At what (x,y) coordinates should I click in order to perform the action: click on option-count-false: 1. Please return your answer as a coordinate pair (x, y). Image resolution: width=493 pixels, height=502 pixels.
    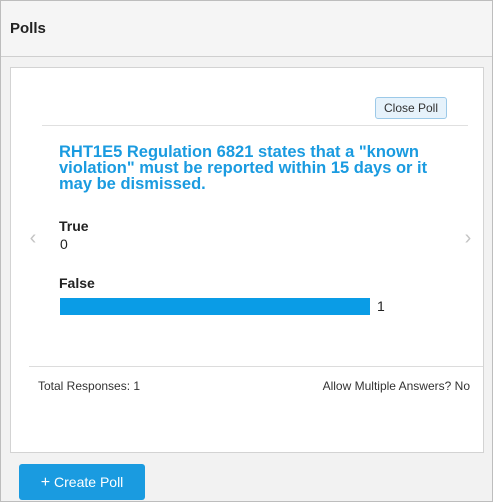
    Looking at the image, I should click on (381, 306).